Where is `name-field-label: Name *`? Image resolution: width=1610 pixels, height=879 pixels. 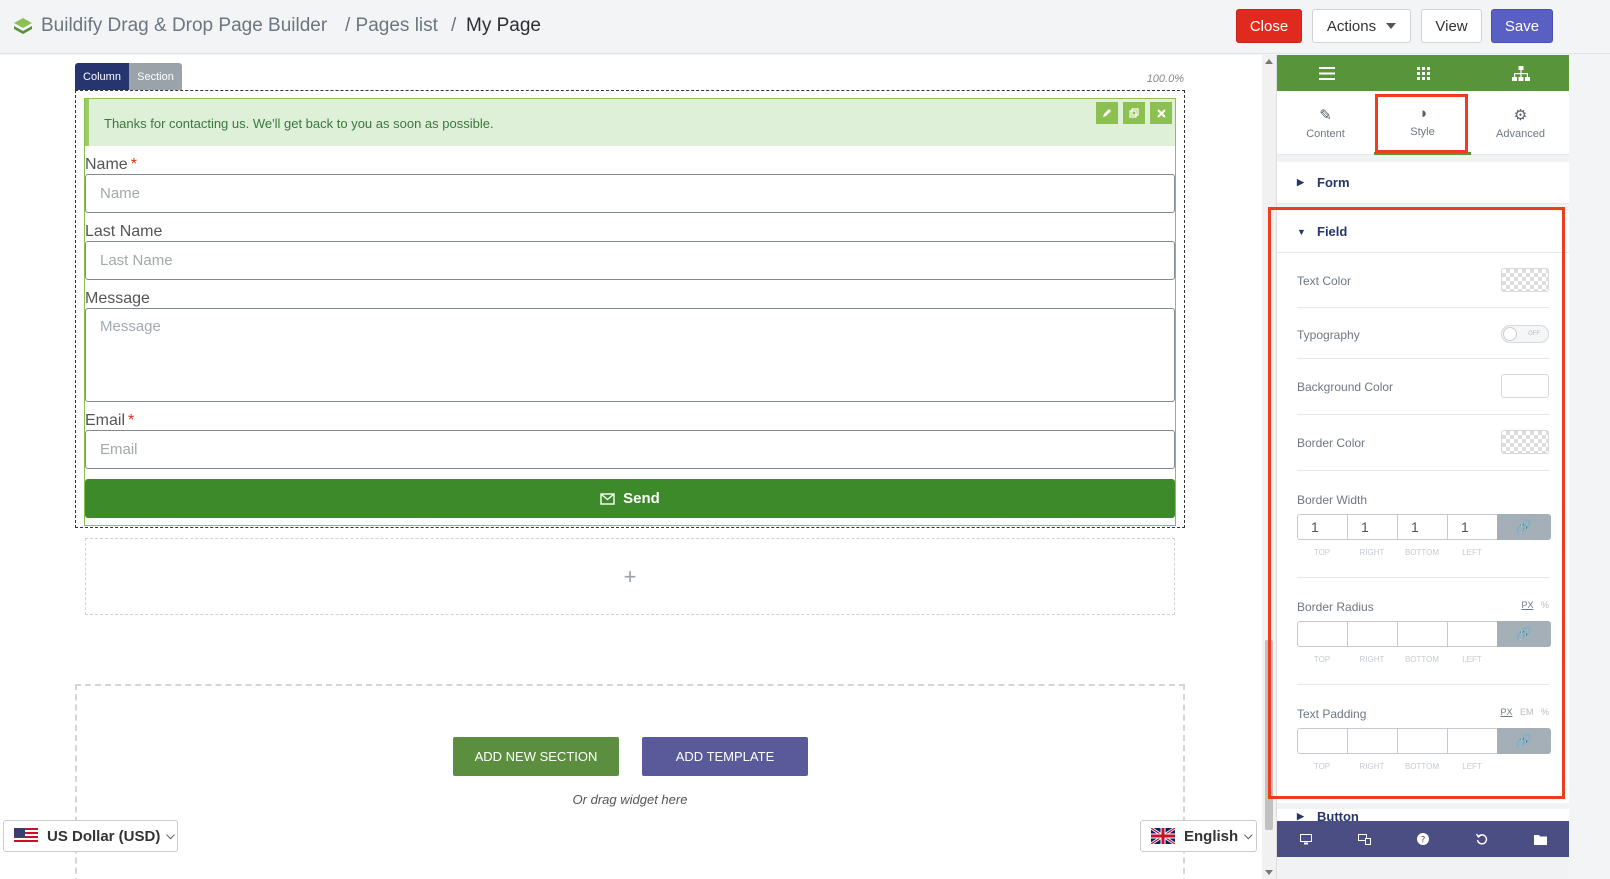
name-field-label: Name * is located at coordinates (111, 165).